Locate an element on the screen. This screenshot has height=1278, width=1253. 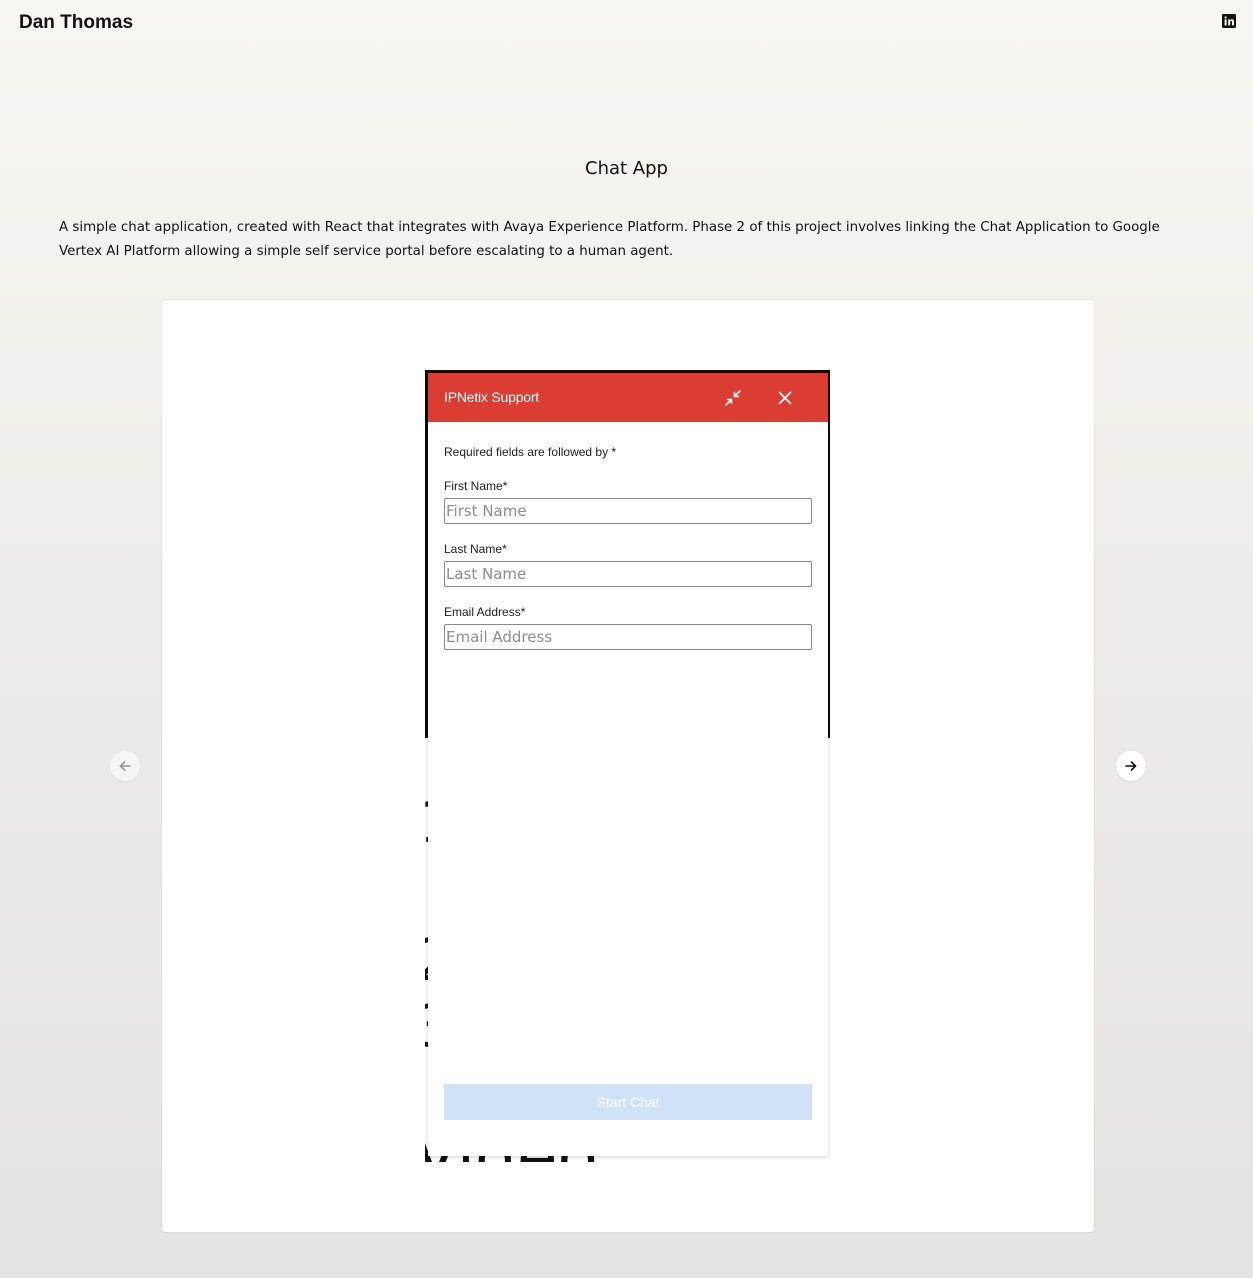
start-chat-button: Start Chat is located at coordinates (628, 1102).